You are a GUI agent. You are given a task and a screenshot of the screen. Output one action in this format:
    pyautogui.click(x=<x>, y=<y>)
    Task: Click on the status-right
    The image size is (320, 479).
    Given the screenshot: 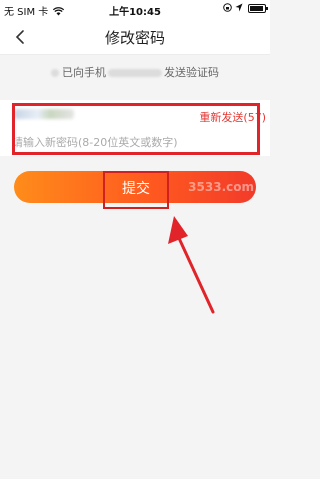 What is the action you would take?
    pyautogui.click(x=245, y=8)
    